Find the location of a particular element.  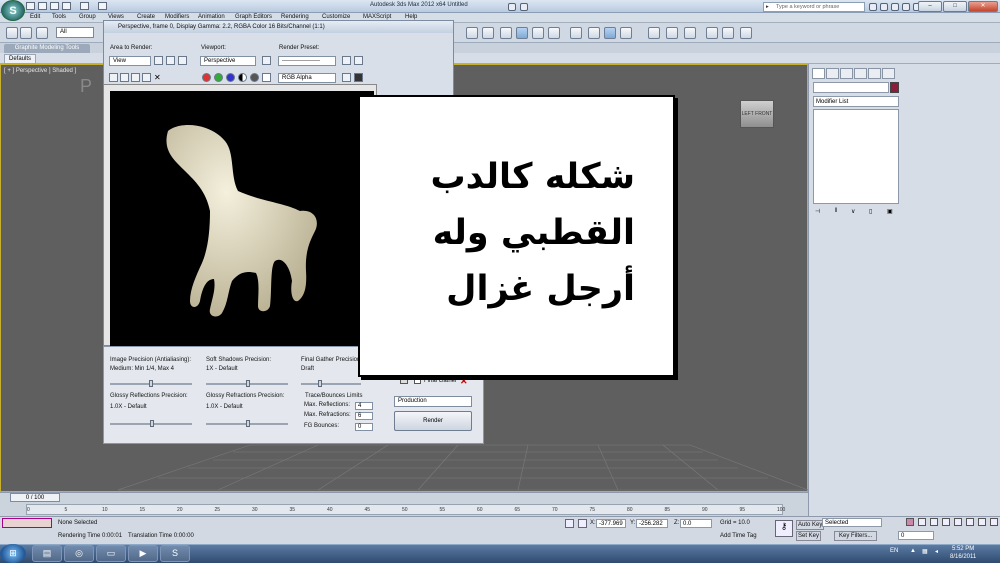

zoom-icon is located at coordinates (970, 522).